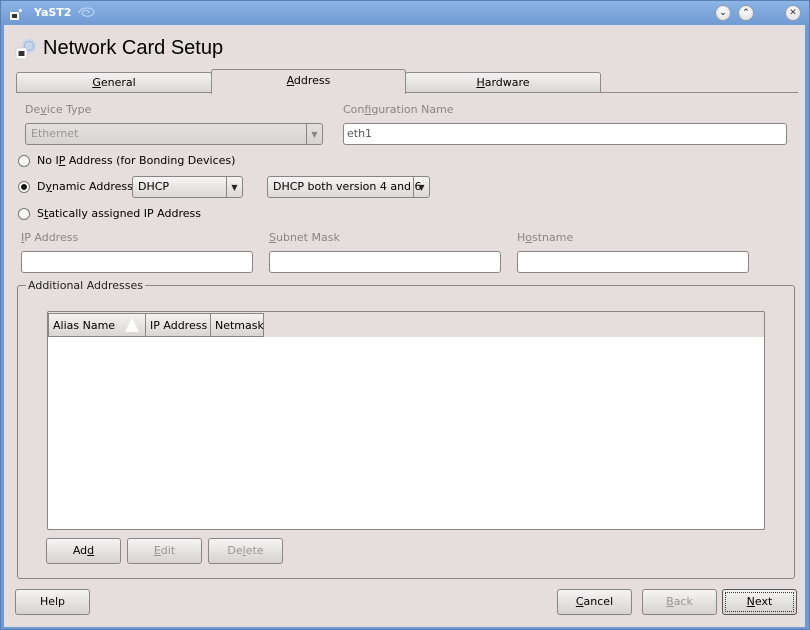 The height and width of the screenshot is (630, 810). Describe the element at coordinates (178, 325) in the screenshot. I see `column-header-ip-address: IP Address` at that location.